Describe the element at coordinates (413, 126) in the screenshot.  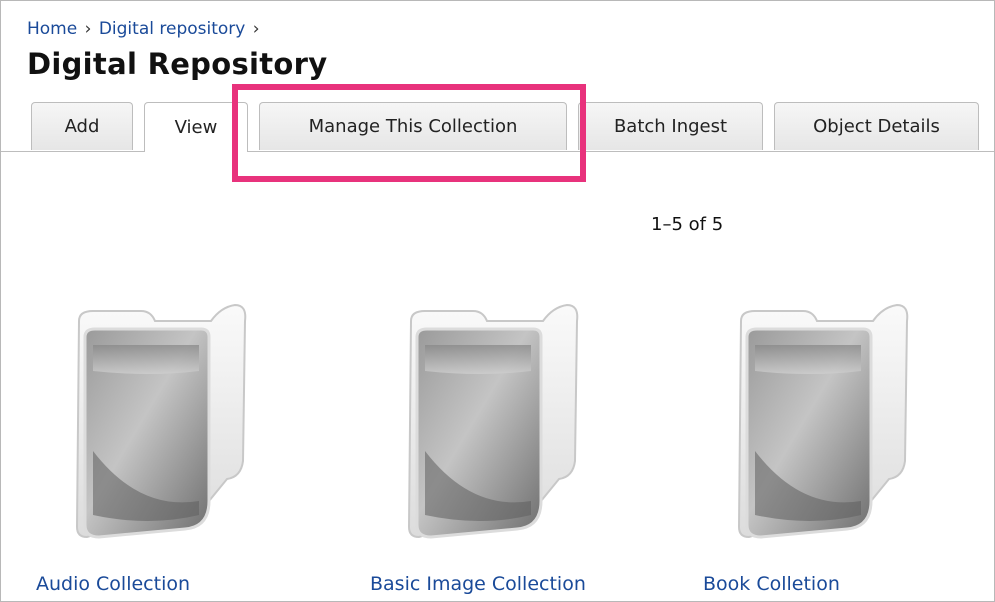
I see `tab-manage-this-collection: Manage This Collection` at that location.